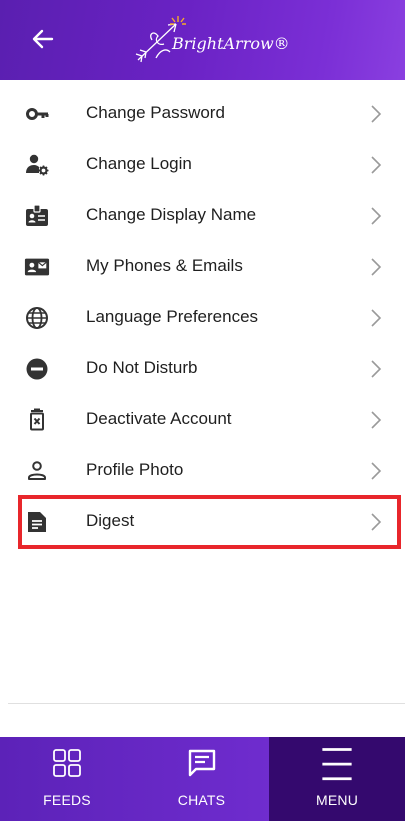 The width and height of the screenshot is (405, 821). I want to click on menu-item-change-password: Change Password, so click(202, 113).